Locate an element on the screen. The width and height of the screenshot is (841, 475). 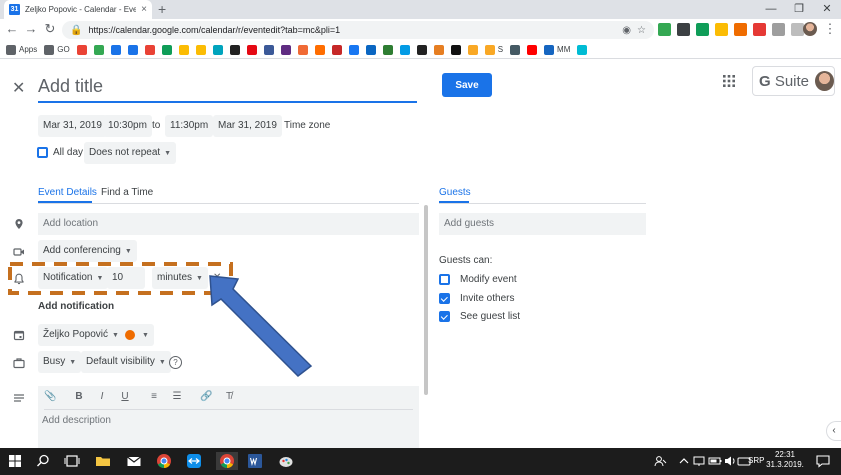
close-window-button: ✕ is located at coordinates (827, 9).